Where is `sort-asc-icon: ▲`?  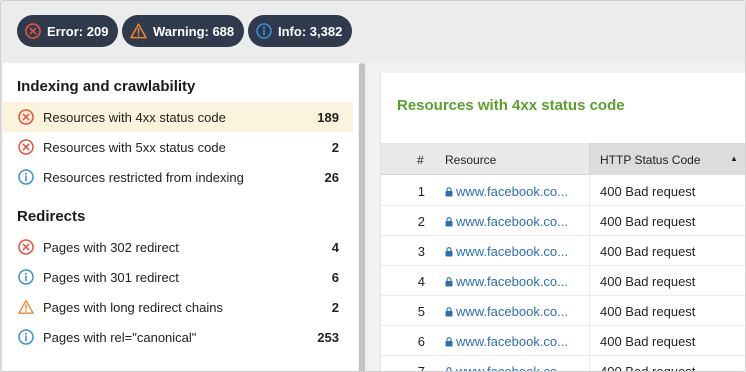
sort-asc-icon: ▲ is located at coordinates (734, 158).